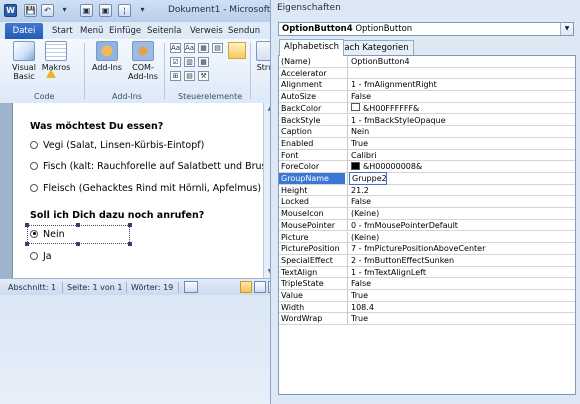  Describe the element at coordinates (427, 225) in the screenshot. I see `property-row: MousePointer 0 - fmMousePointerDefault` at that location.